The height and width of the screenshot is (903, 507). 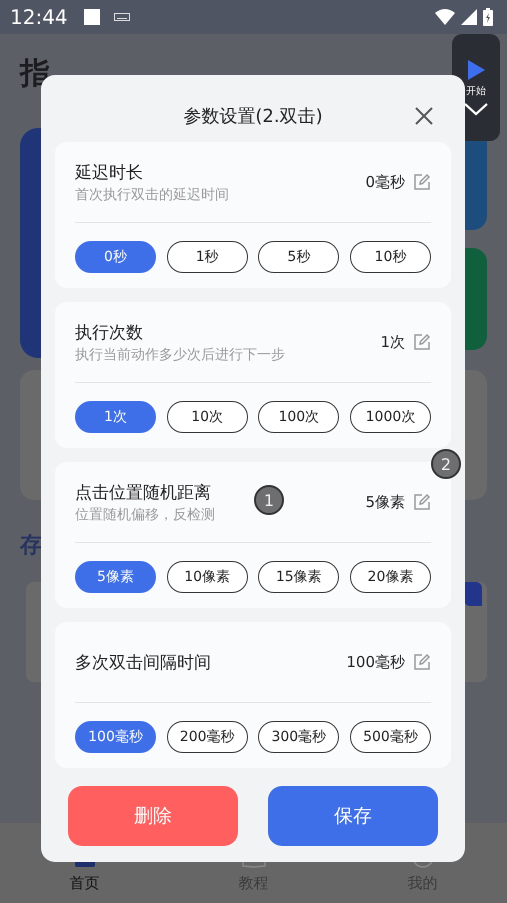 I want to click on option-chip: 200毫秒, so click(x=207, y=737).